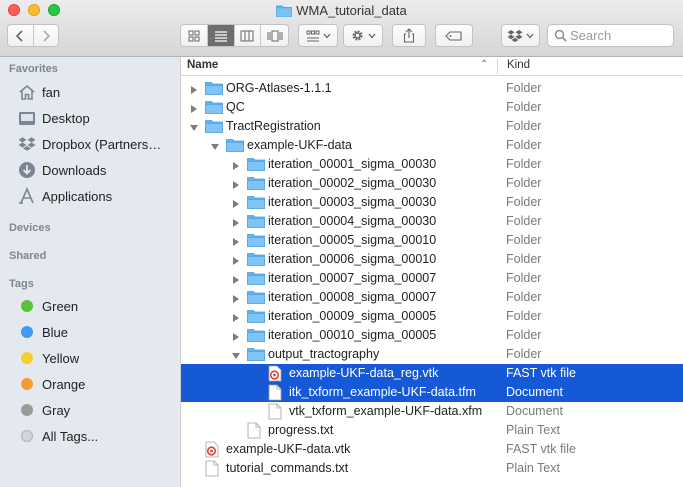 The width and height of the screenshot is (683, 487). I want to click on sidebar-item-downloads: Downloads, so click(61, 170).